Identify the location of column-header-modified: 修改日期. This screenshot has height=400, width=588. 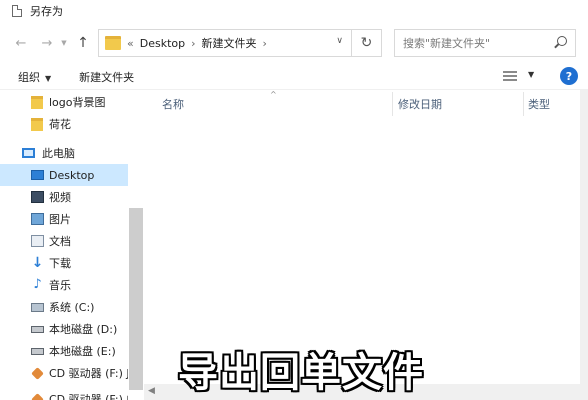
(420, 104).